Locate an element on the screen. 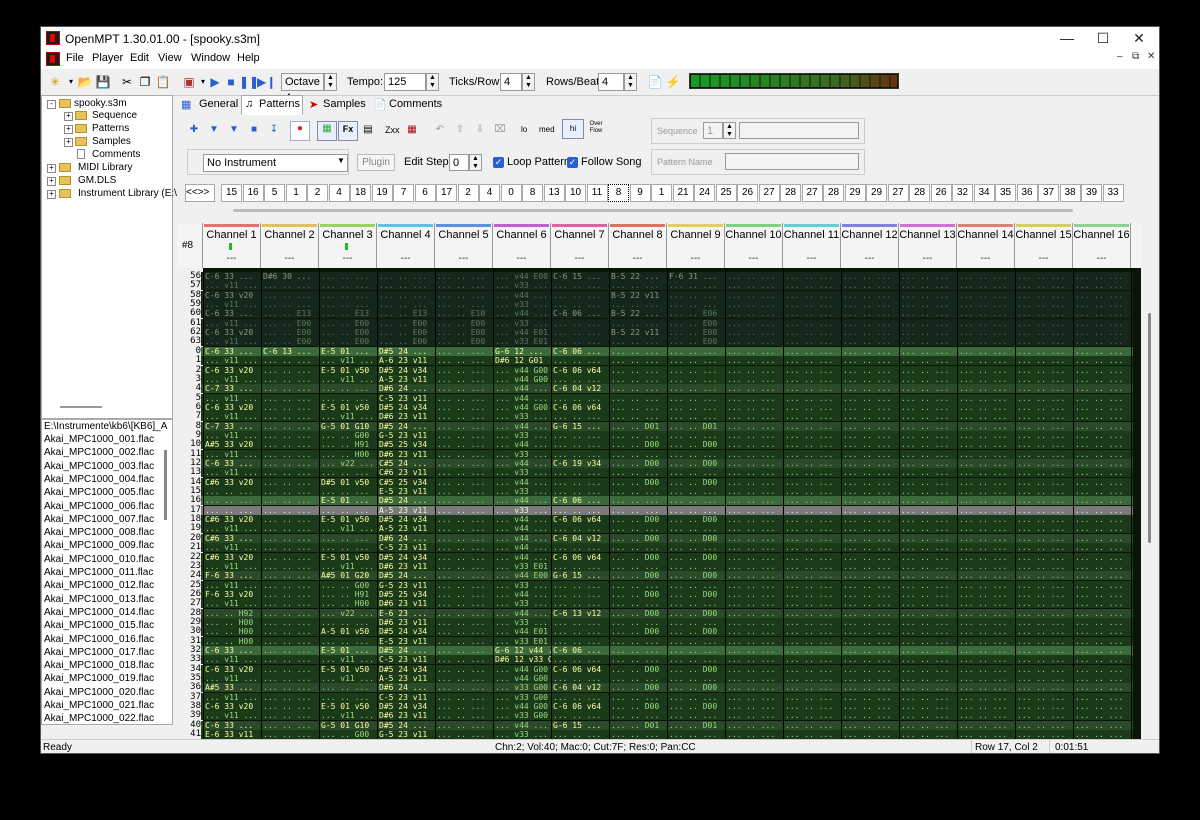  file-item: Akai_MPC1000_012.flac is located at coordinates (99, 585).